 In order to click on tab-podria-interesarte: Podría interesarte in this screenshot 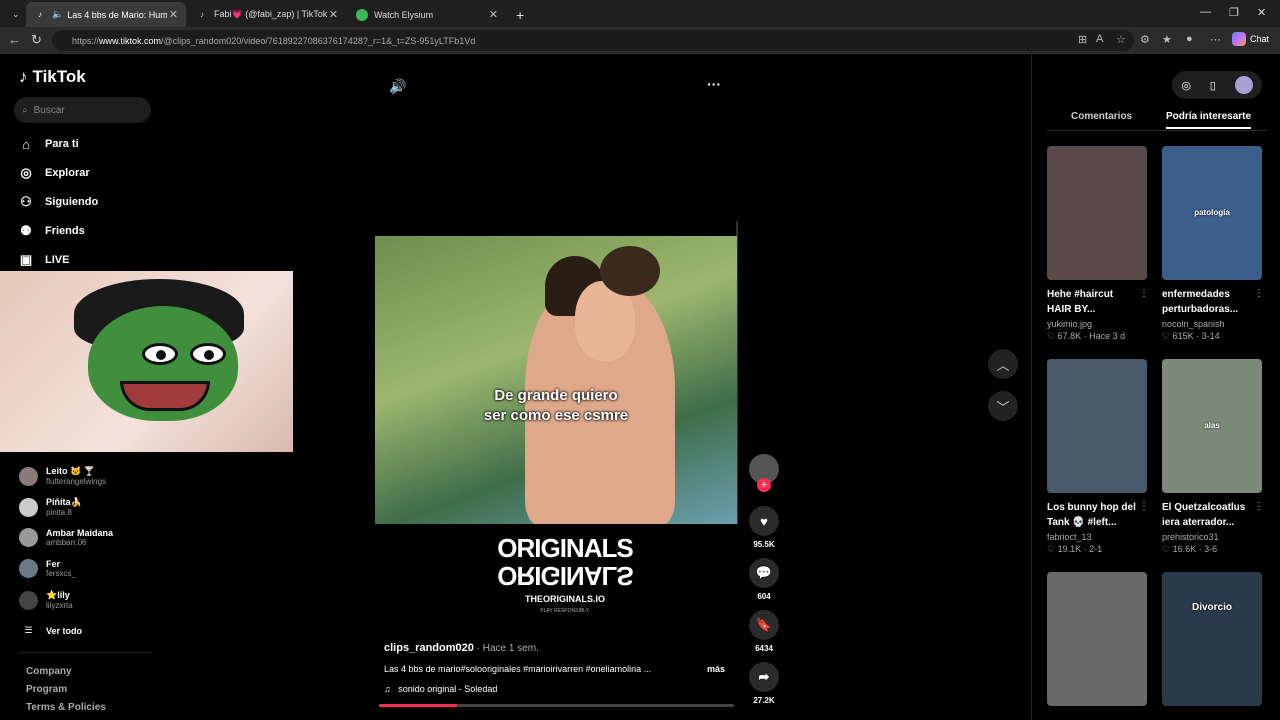, I will do `click(1209, 120)`.